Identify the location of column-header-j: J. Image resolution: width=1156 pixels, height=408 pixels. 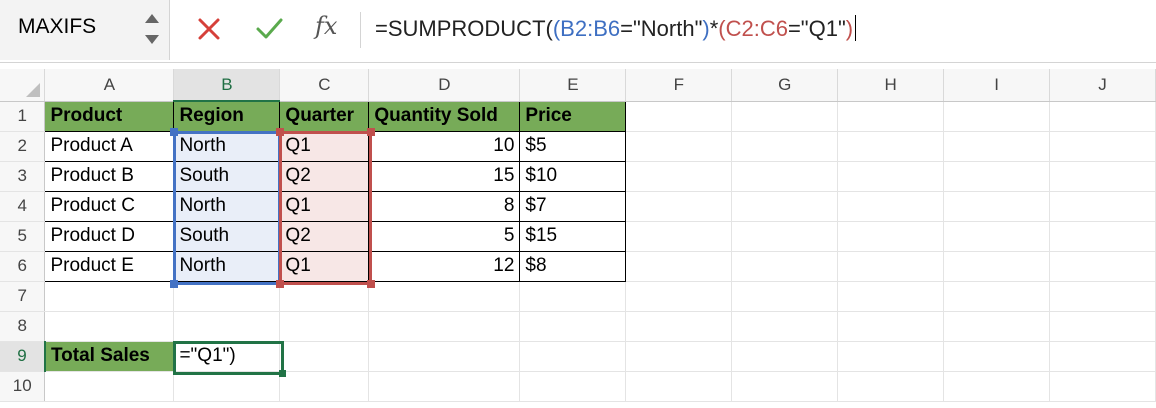
(1102, 85).